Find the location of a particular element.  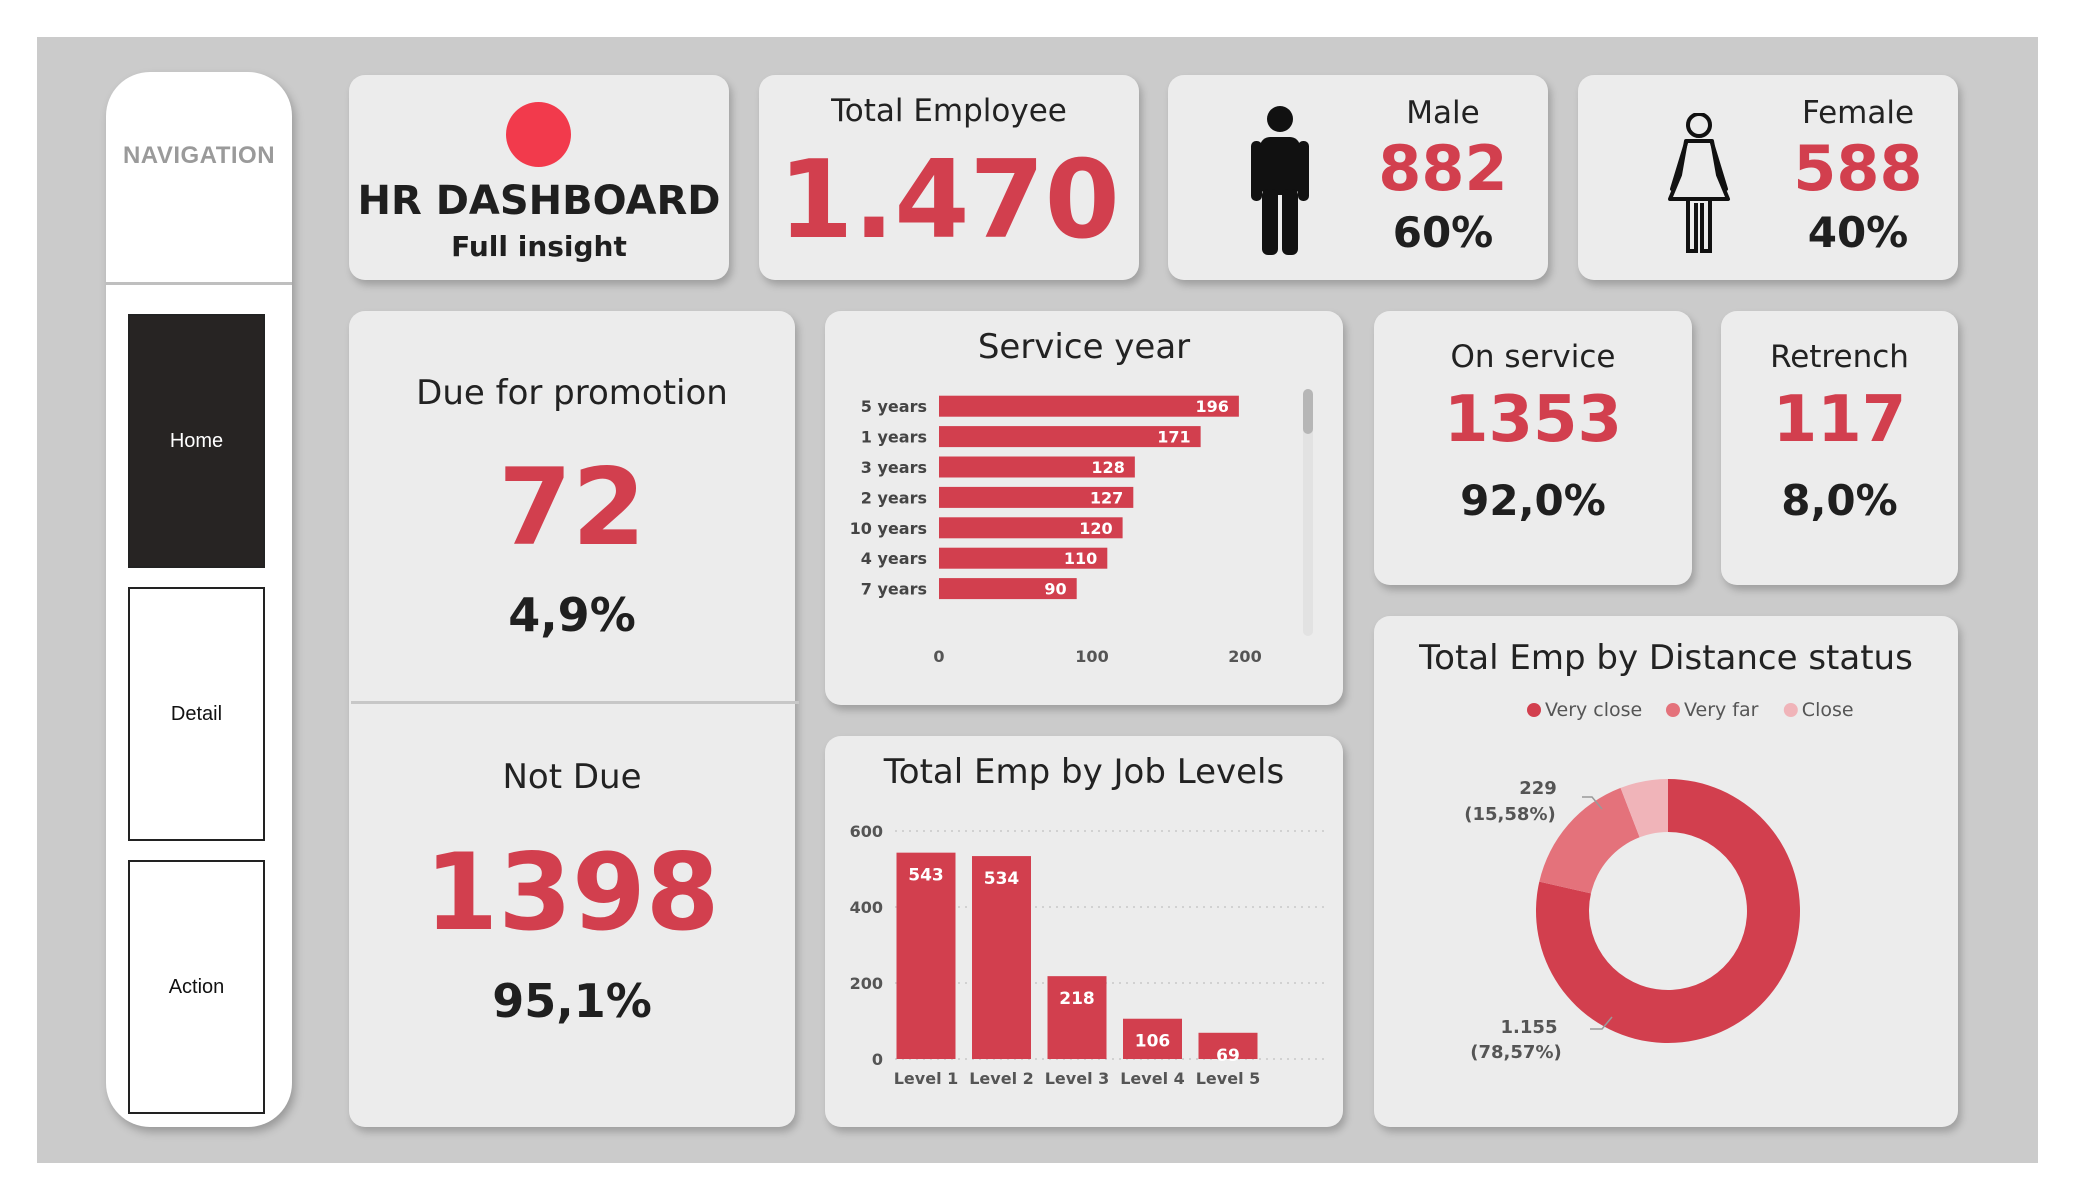

on-service-card: On service 1353 92,0% is located at coordinates (1533, 448).